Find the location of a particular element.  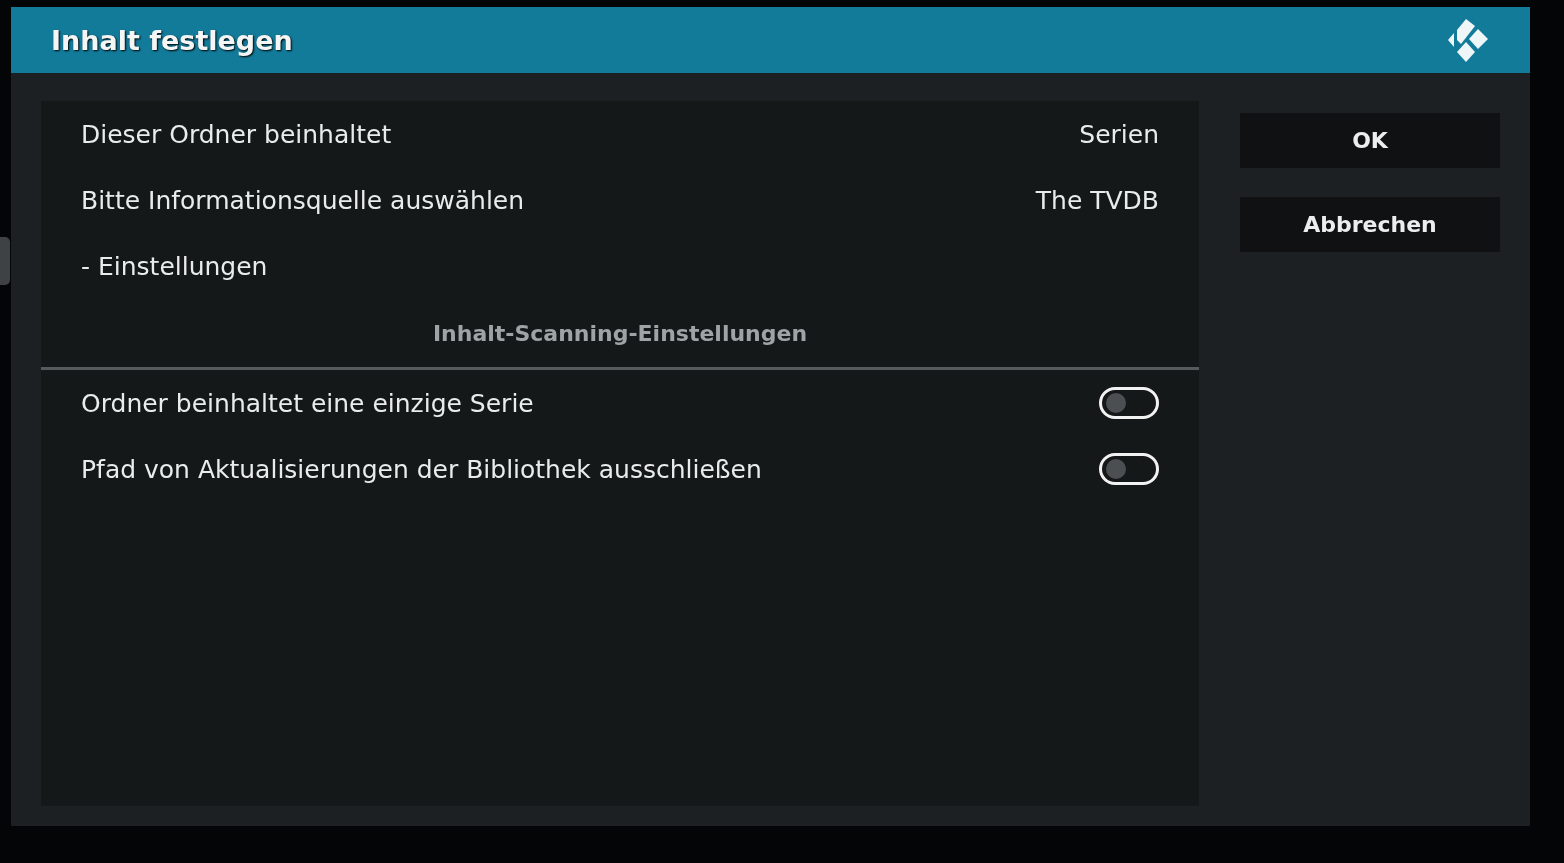

dialog-button: OK is located at coordinates (1370, 140).